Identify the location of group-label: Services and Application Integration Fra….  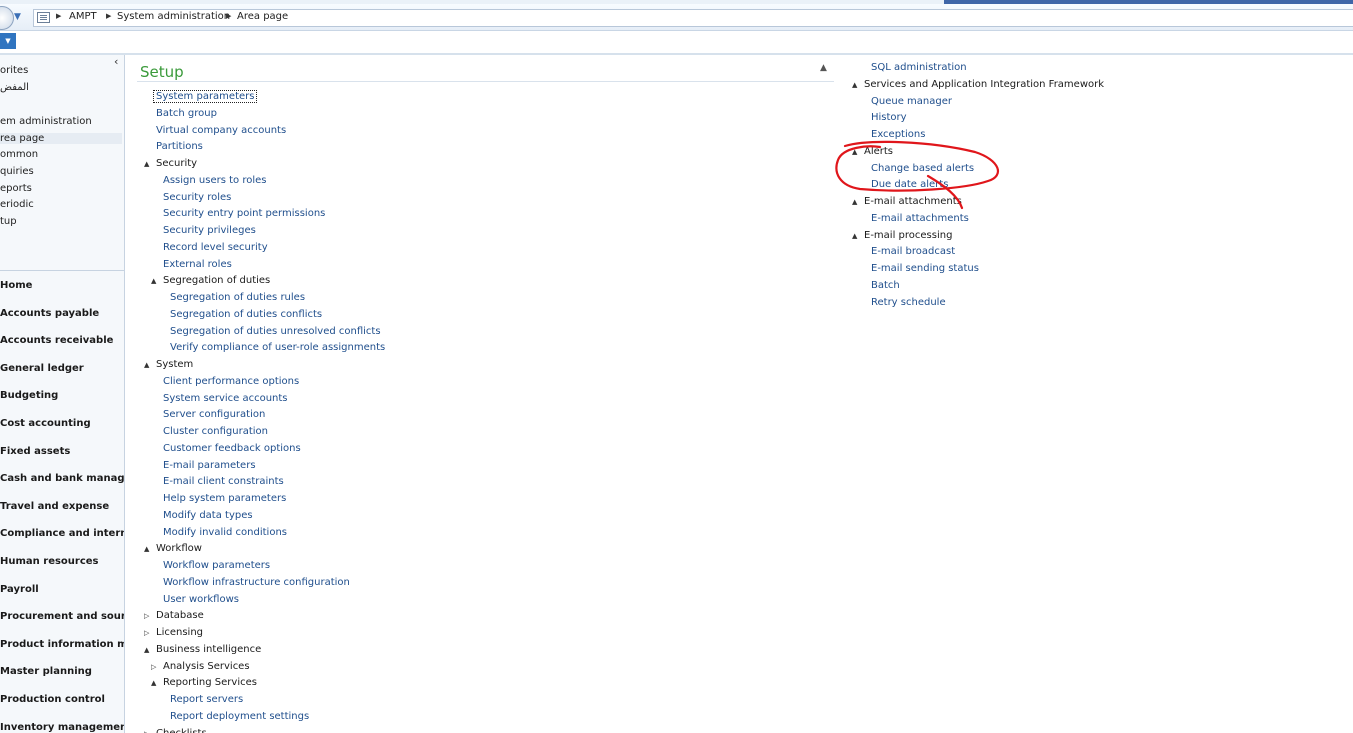
(984, 84).